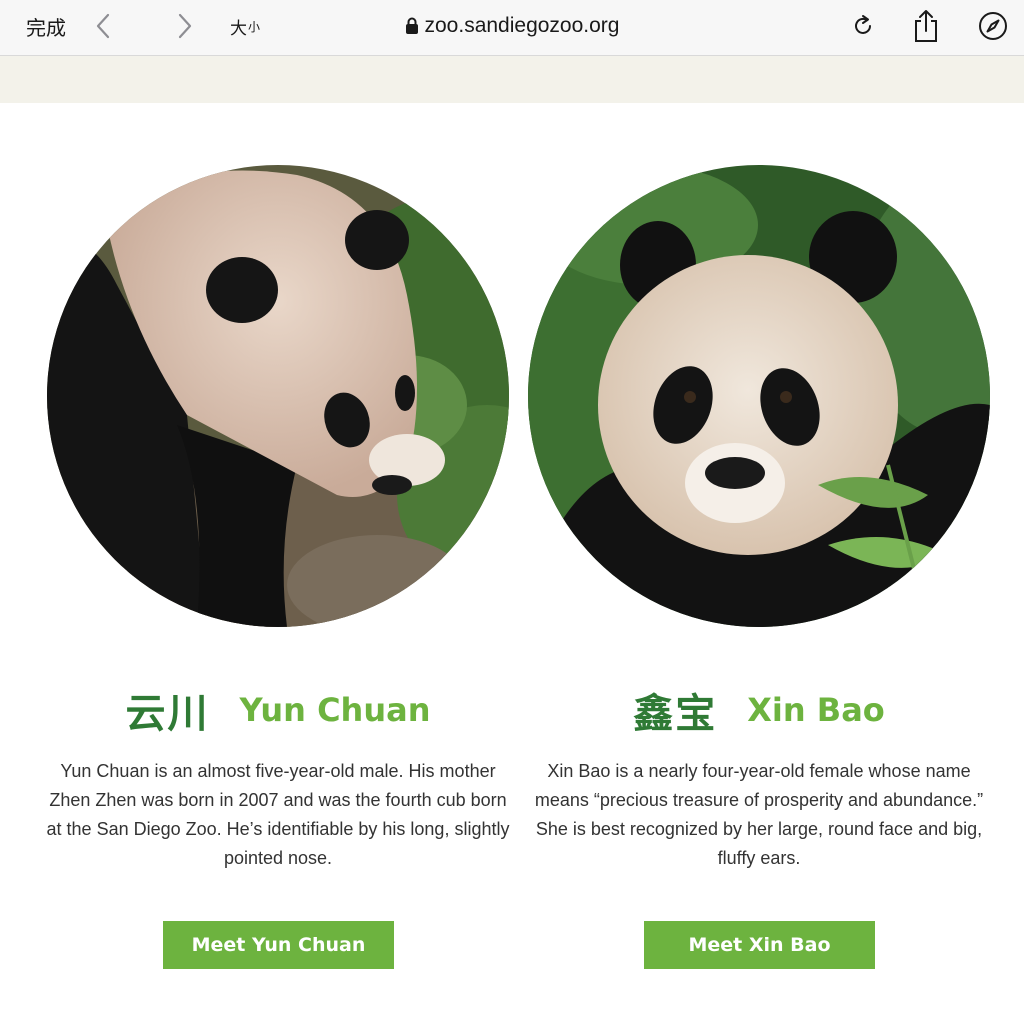 Image resolution: width=1024 pixels, height=1013 pixels. I want to click on lock-icon, so click(411, 25).